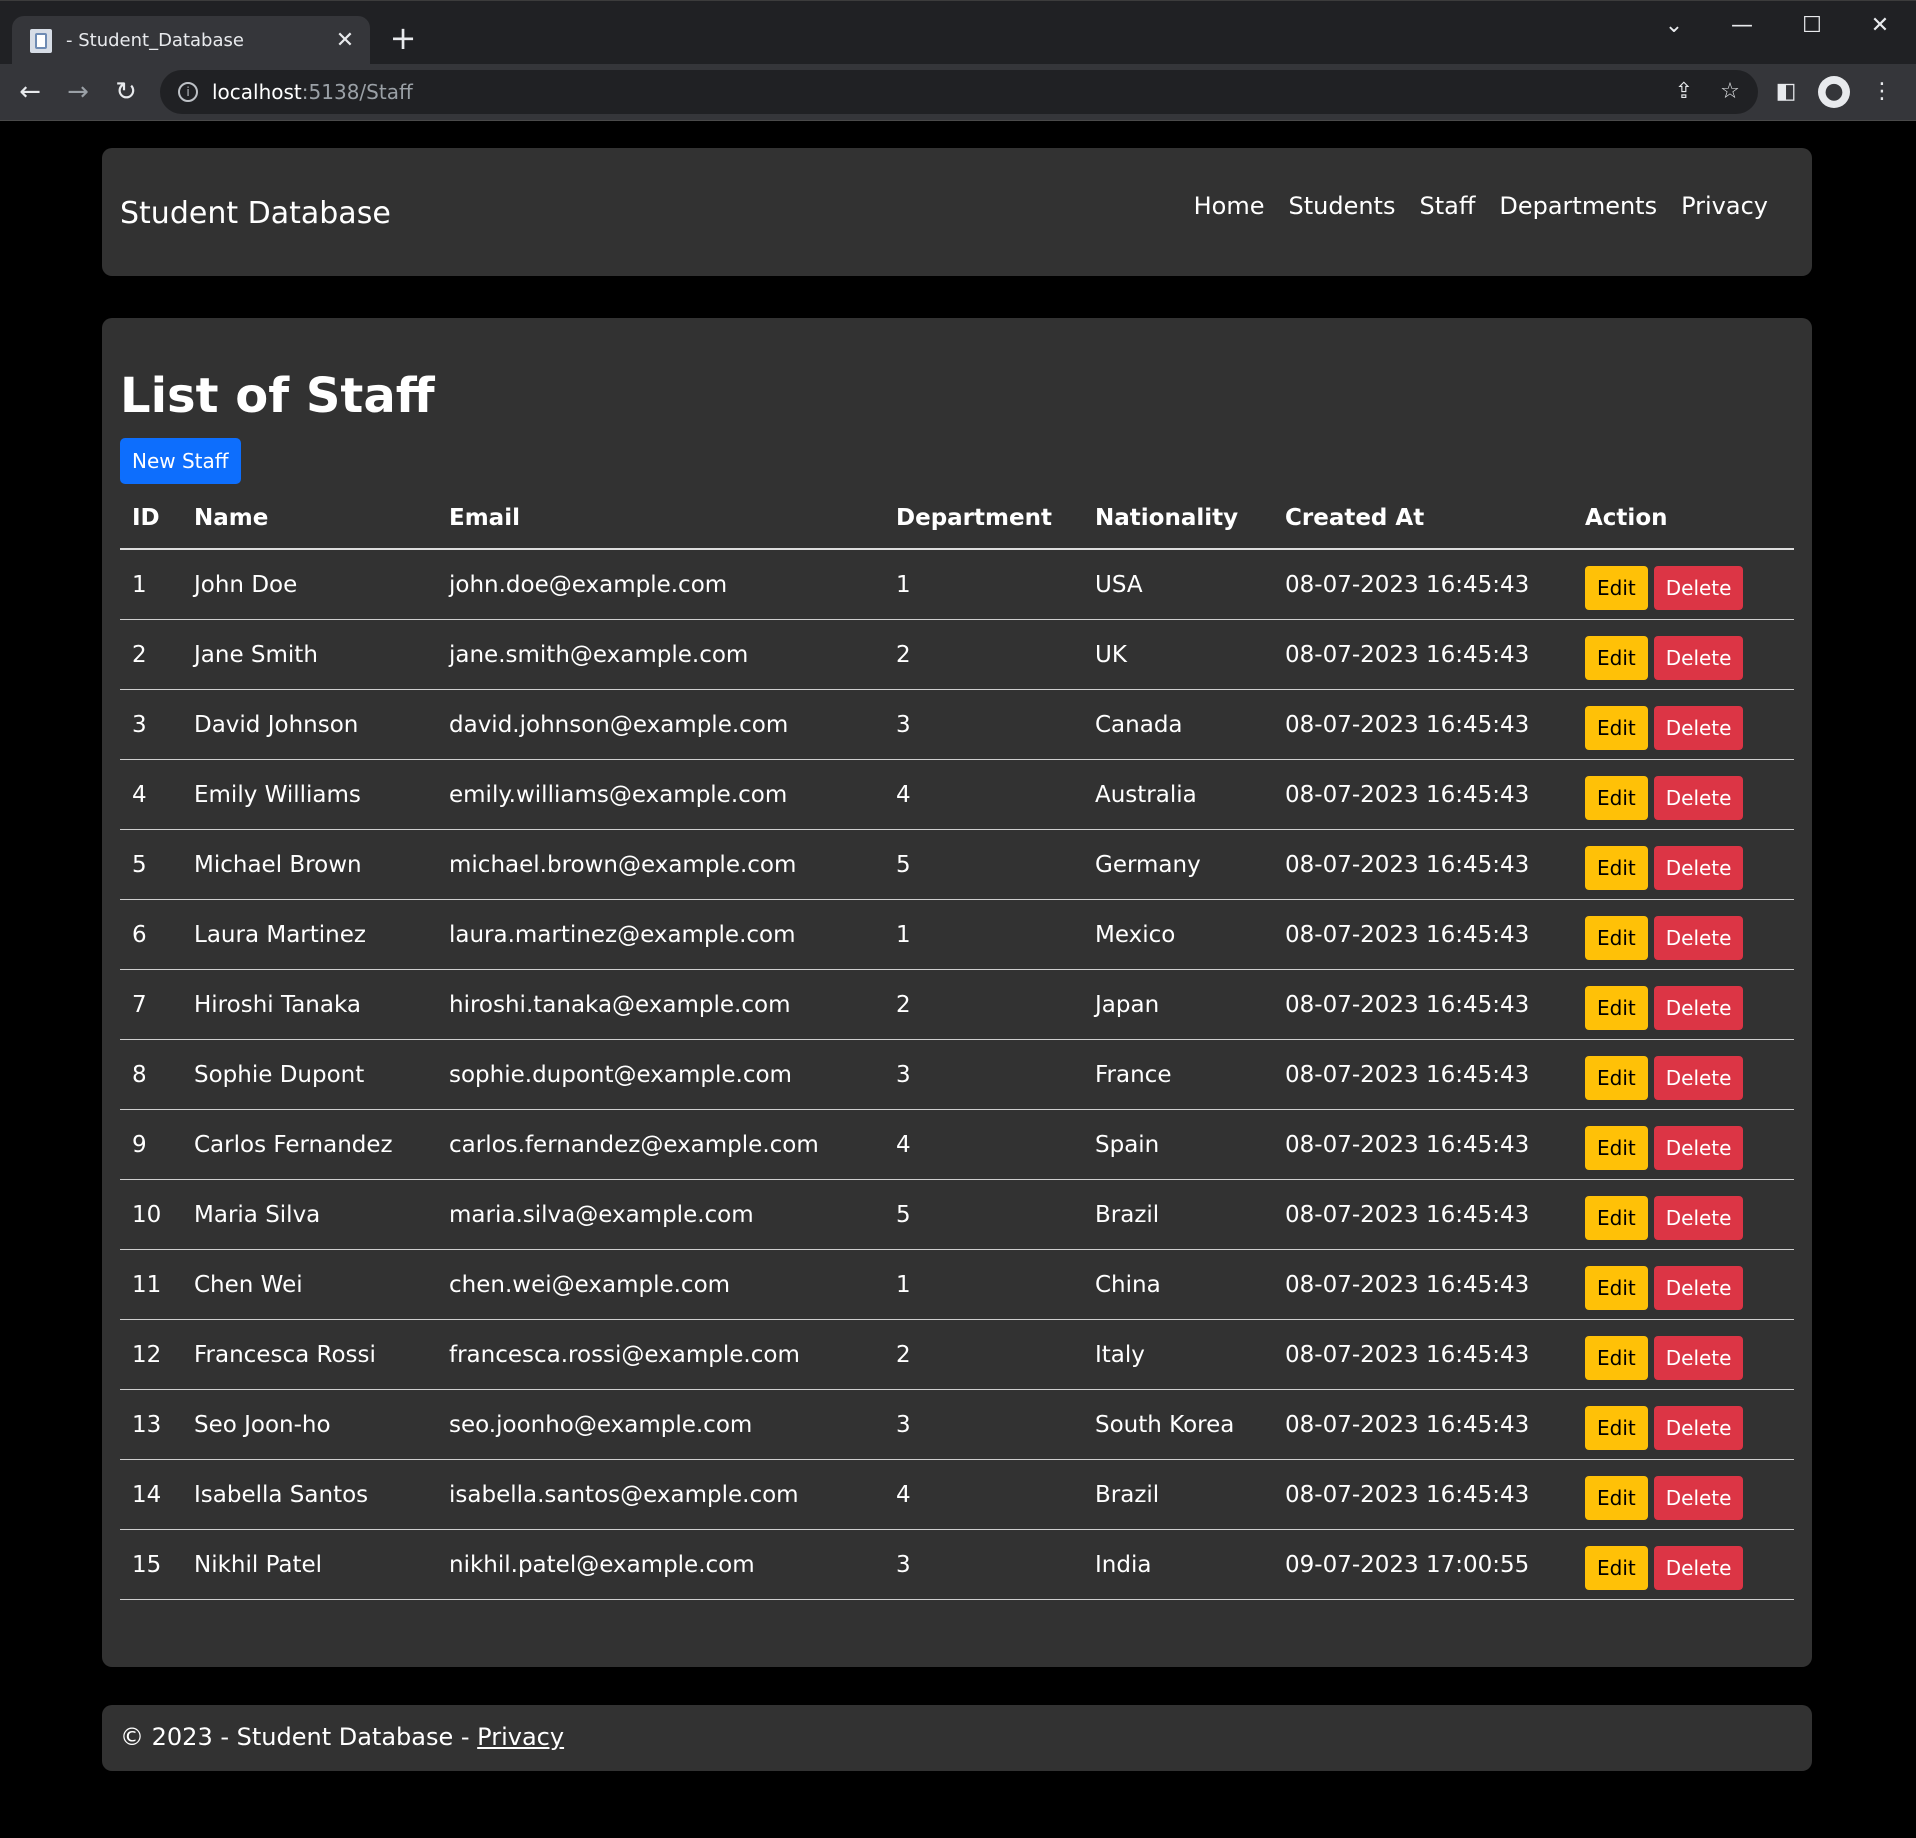 The image size is (1916, 1838). I want to click on close-tab-icon: ✕, so click(345, 41).